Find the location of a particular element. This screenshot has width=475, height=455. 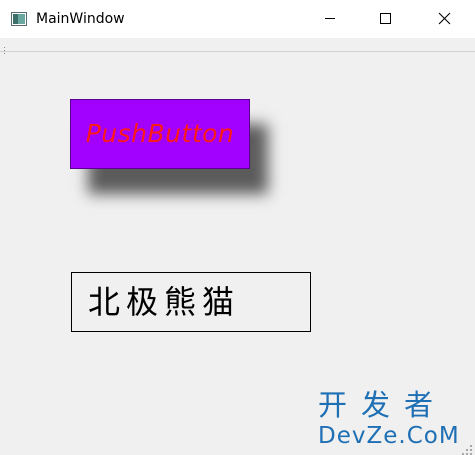

toolbar-grip-icon is located at coordinates (4, 47).